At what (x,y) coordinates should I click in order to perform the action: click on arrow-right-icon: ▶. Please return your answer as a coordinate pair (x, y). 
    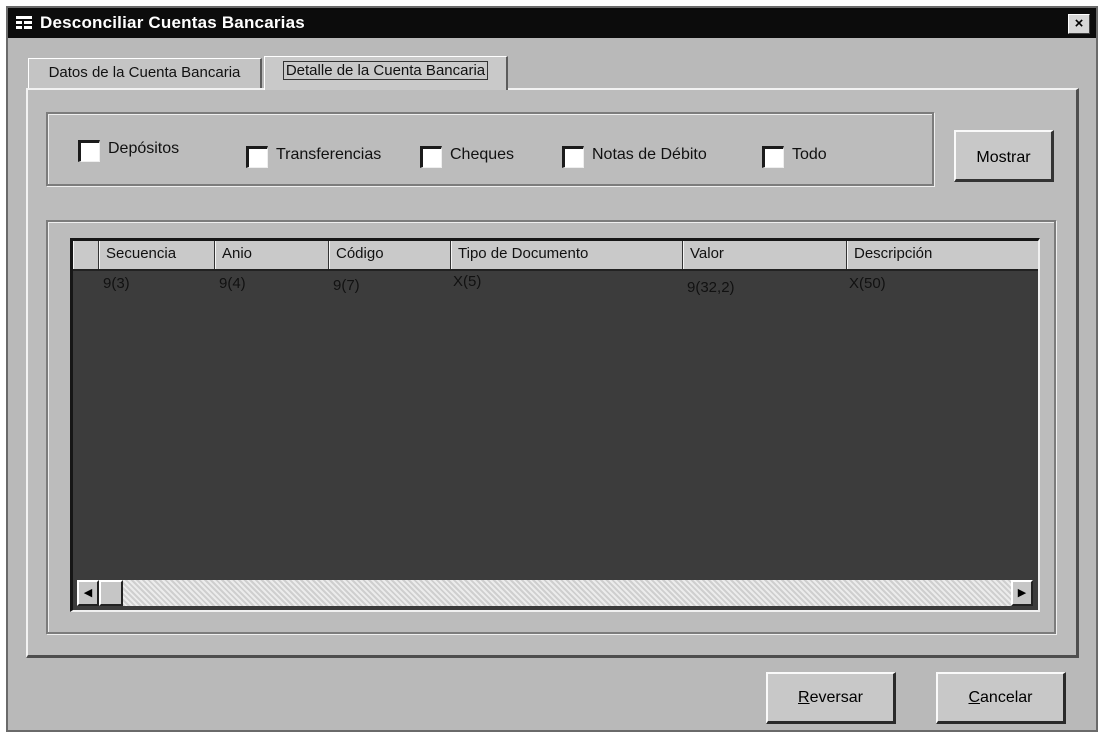
    Looking at the image, I should click on (1022, 593).